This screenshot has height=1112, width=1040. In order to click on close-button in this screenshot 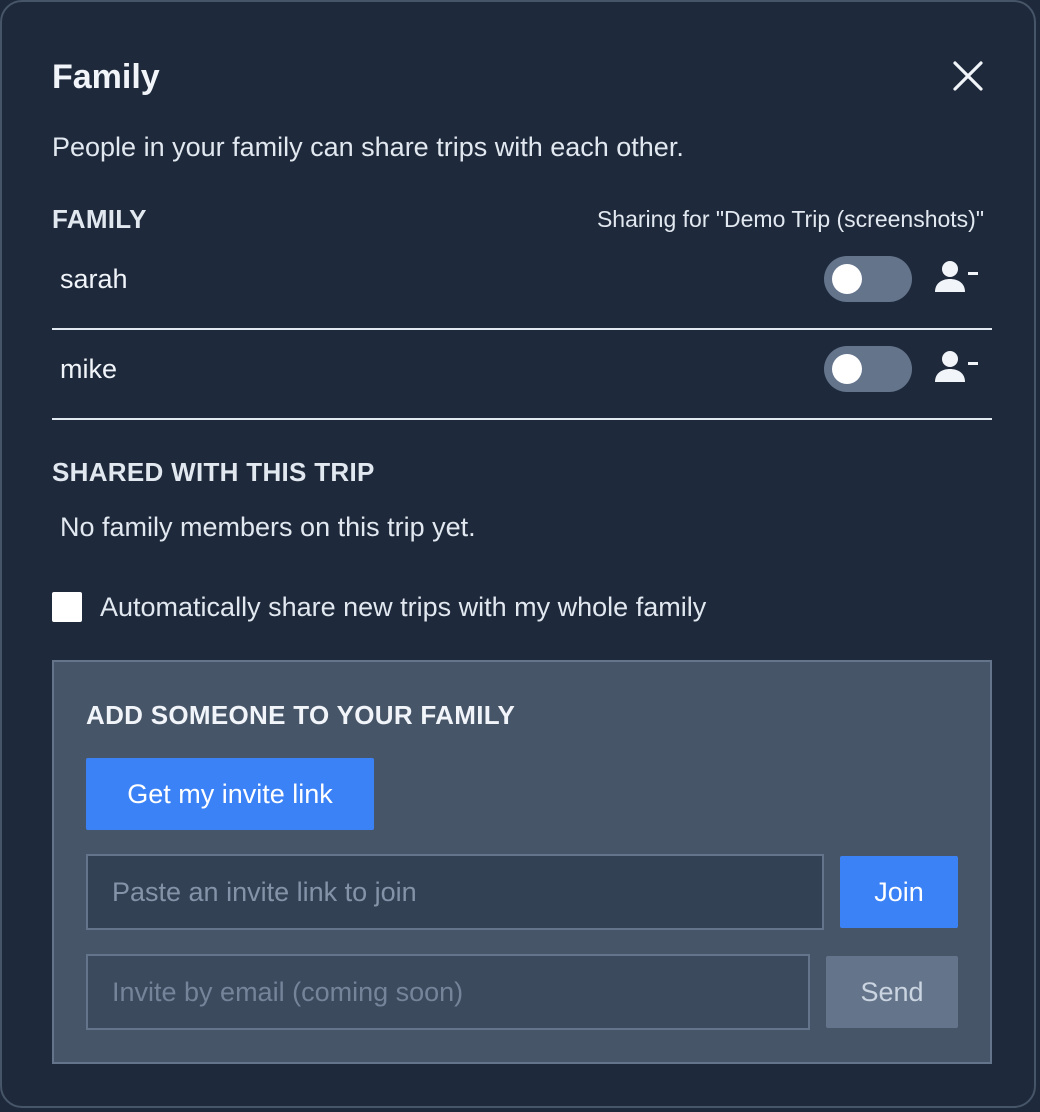, I will do `click(968, 76)`.